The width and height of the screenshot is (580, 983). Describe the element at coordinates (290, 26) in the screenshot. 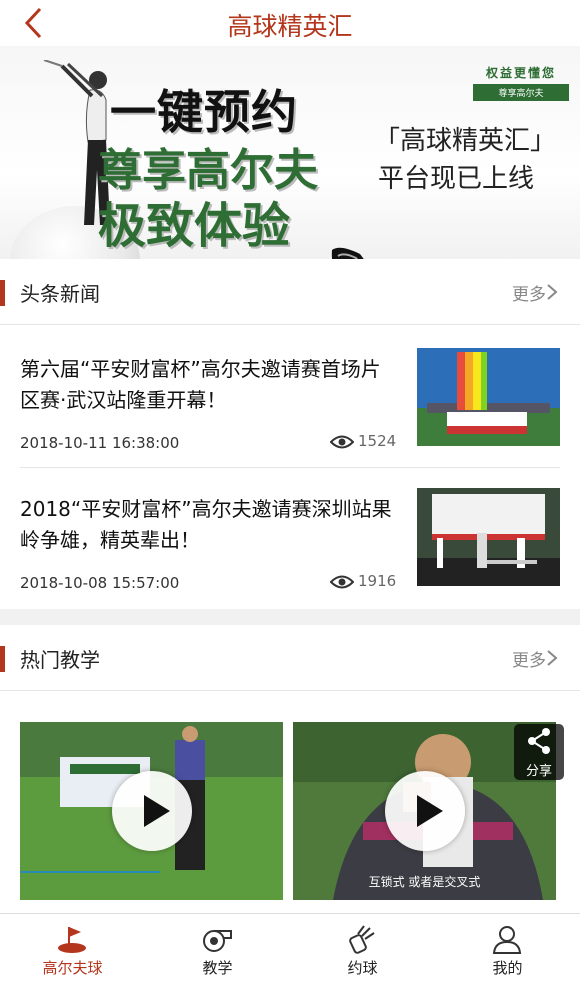

I see `page-title: 高球精英汇` at that location.